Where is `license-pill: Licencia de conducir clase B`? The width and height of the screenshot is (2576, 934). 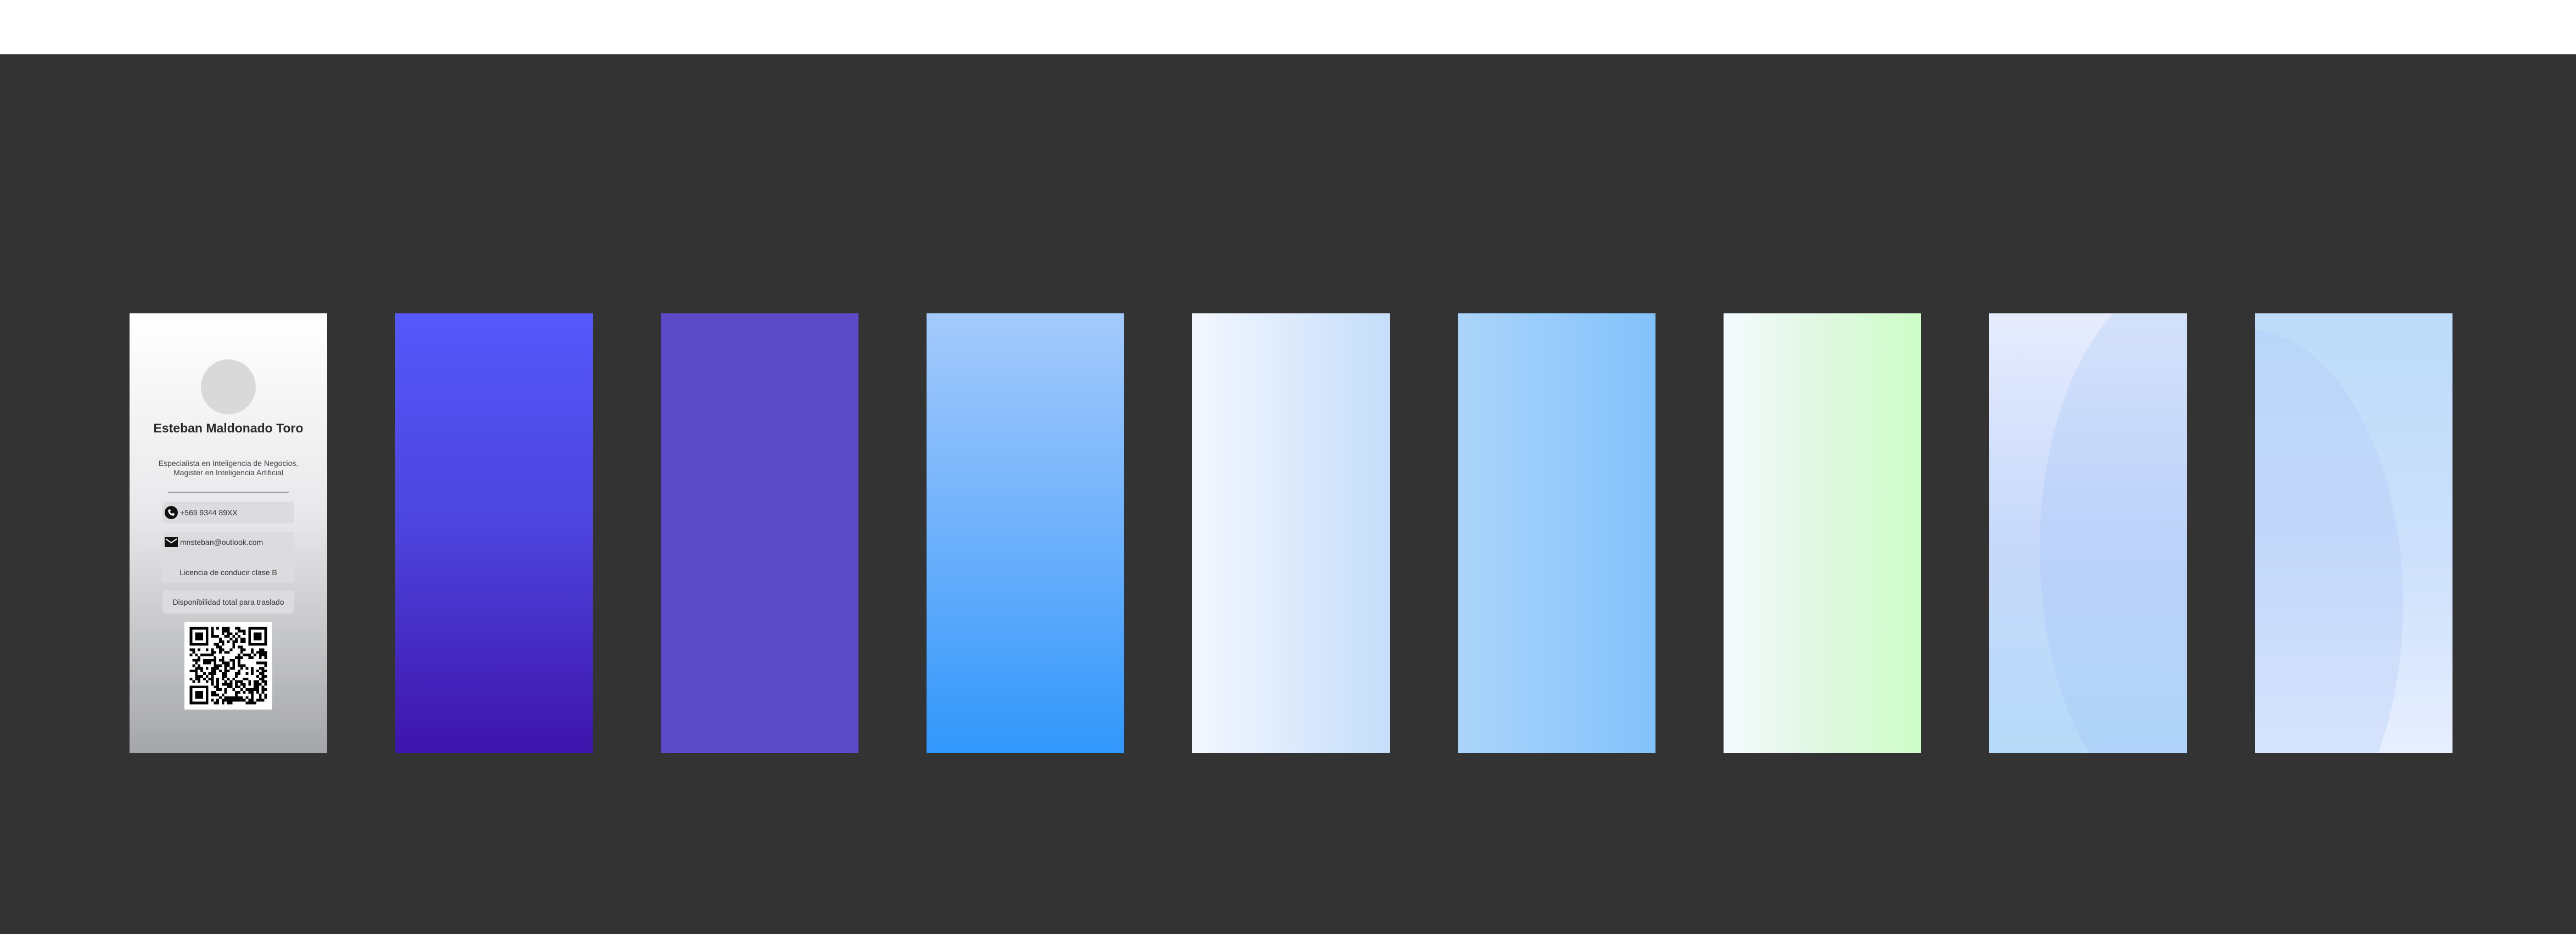 license-pill: Licencia de conducir clase B is located at coordinates (228, 572).